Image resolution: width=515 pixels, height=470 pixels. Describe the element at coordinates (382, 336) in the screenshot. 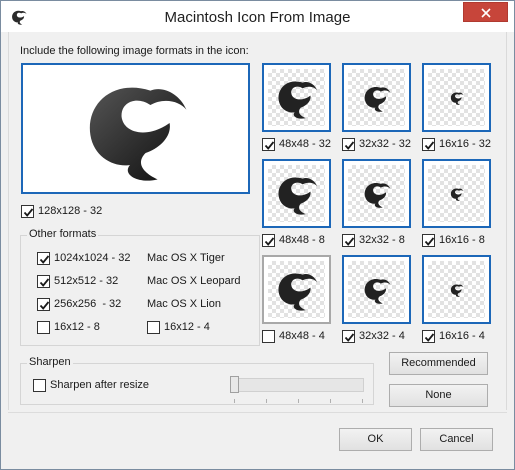

I see `format-checkbox-label: 32x32 - 4` at that location.